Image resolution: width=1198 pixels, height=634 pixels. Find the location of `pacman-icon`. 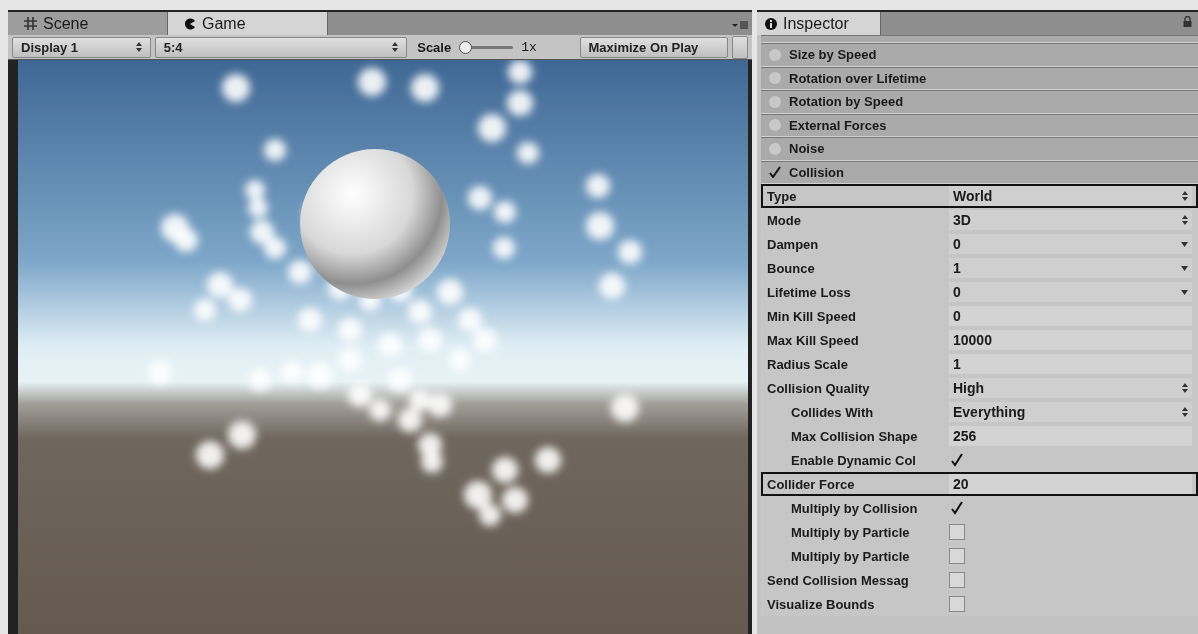

pacman-icon is located at coordinates (190, 23).